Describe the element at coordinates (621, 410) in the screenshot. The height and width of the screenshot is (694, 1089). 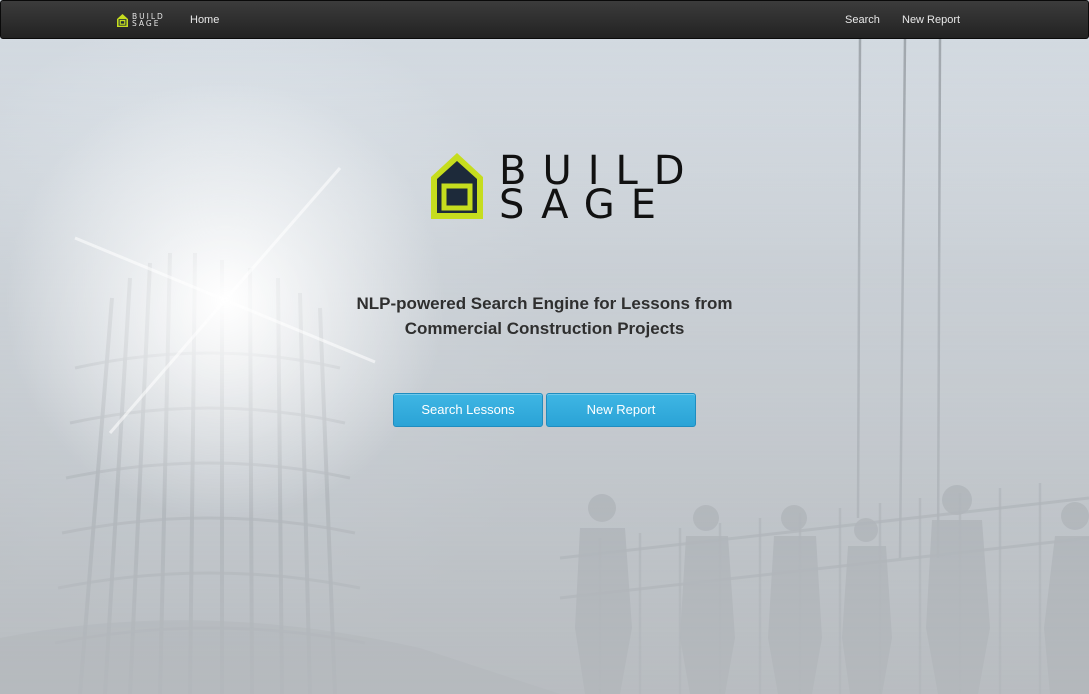
I see `new-report-button: New Report` at that location.